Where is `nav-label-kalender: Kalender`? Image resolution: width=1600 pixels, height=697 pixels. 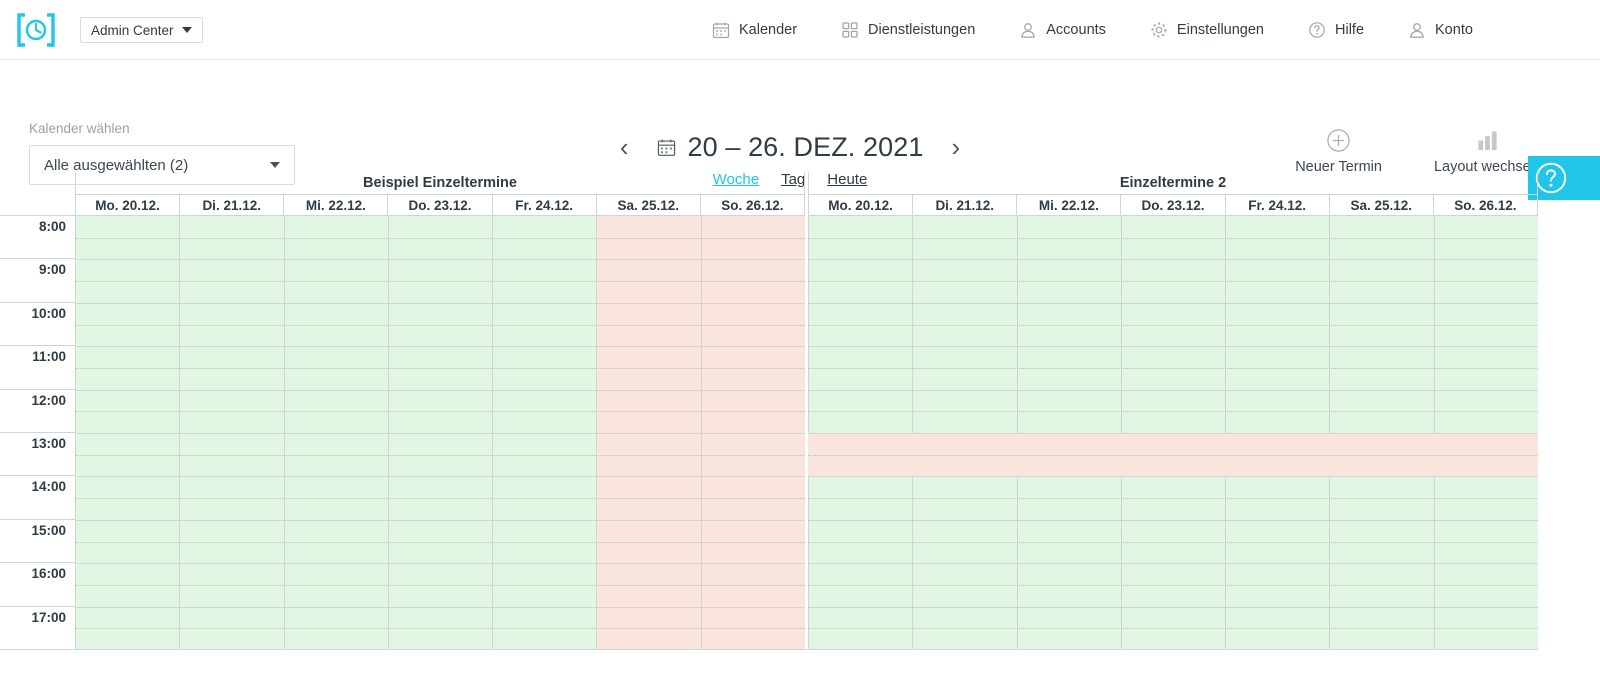
nav-label-kalender: Kalender is located at coordinates (768, 30).